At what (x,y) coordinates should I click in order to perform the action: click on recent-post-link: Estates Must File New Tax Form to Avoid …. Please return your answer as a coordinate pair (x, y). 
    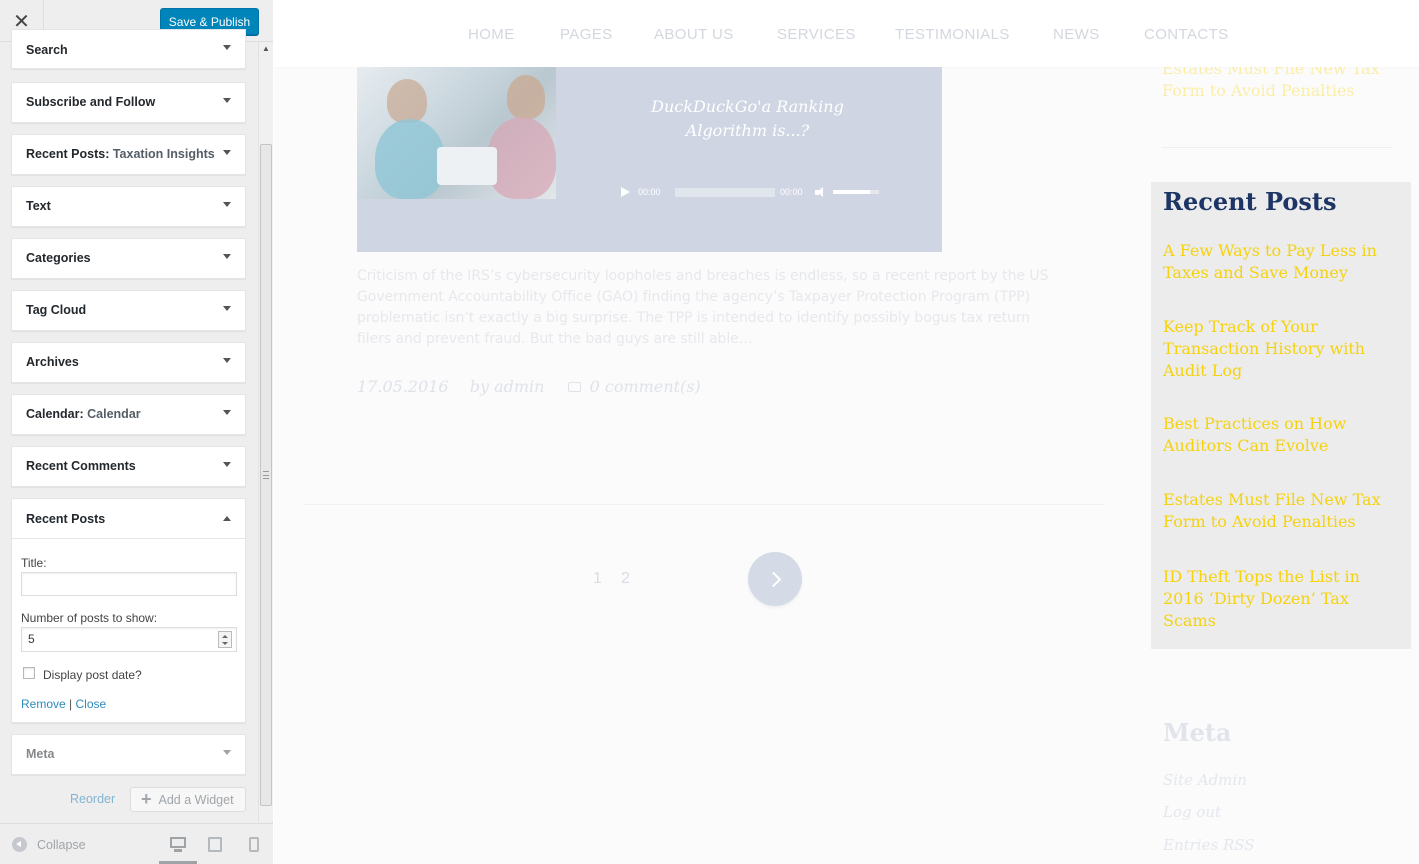
    Looking at the image, I should click on (1277, 511).